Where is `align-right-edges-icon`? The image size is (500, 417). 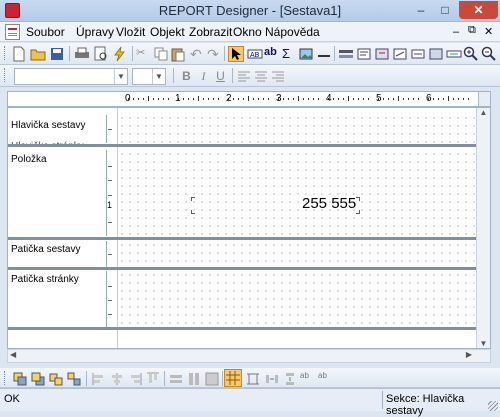
align-right-edges-icon is located at coordinates (135, 379).